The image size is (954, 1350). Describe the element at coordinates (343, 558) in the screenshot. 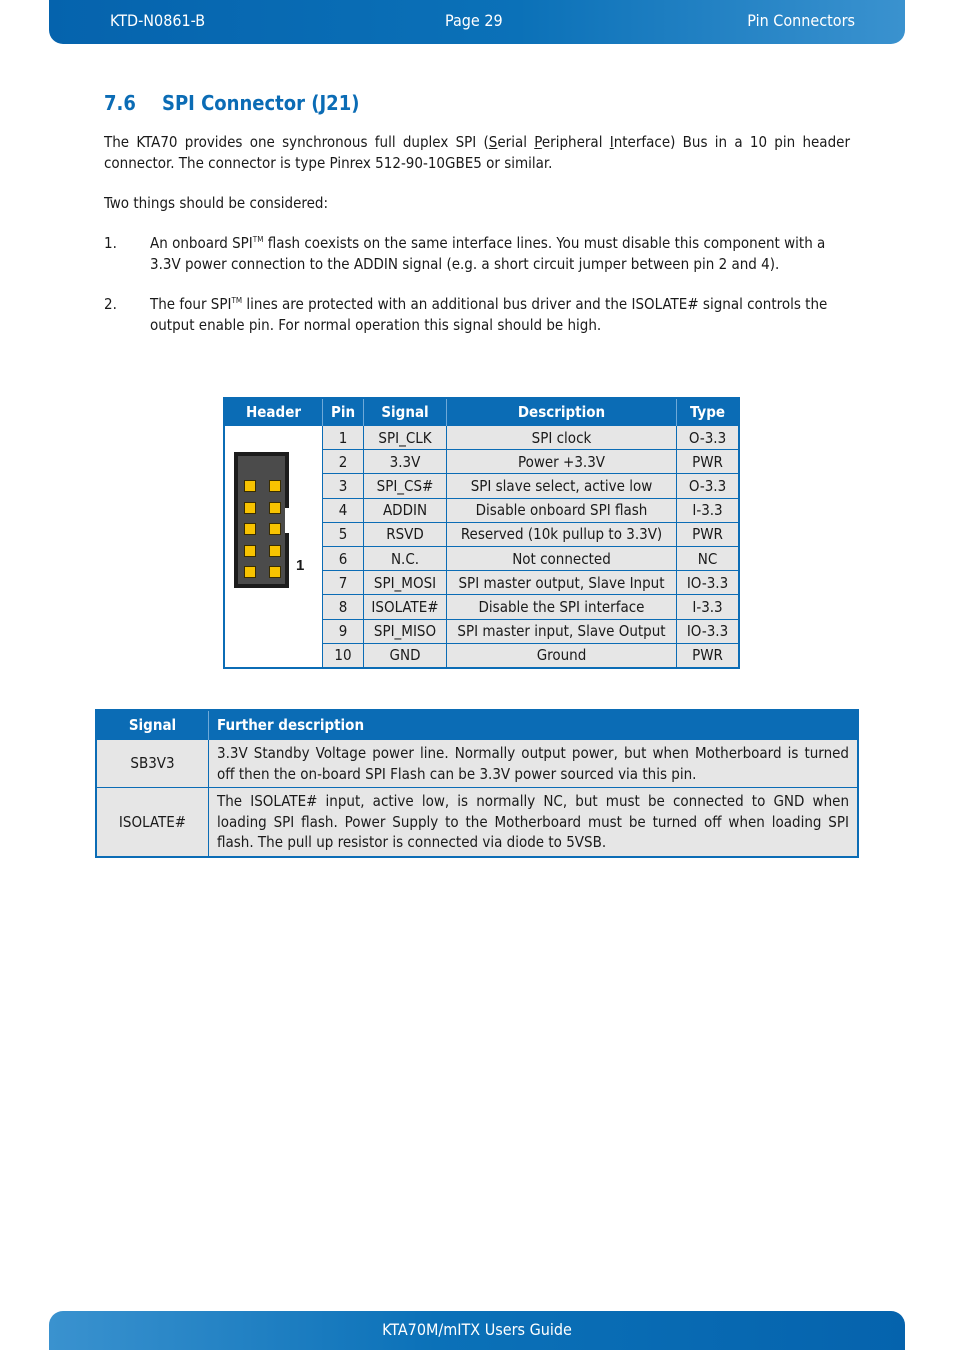

I see `pin-number: 6` at that location.